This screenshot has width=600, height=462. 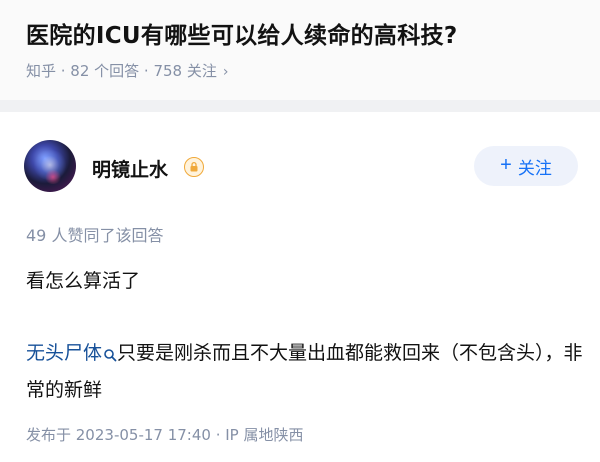 I want to click on search-icon, so click(x=110, y=356).